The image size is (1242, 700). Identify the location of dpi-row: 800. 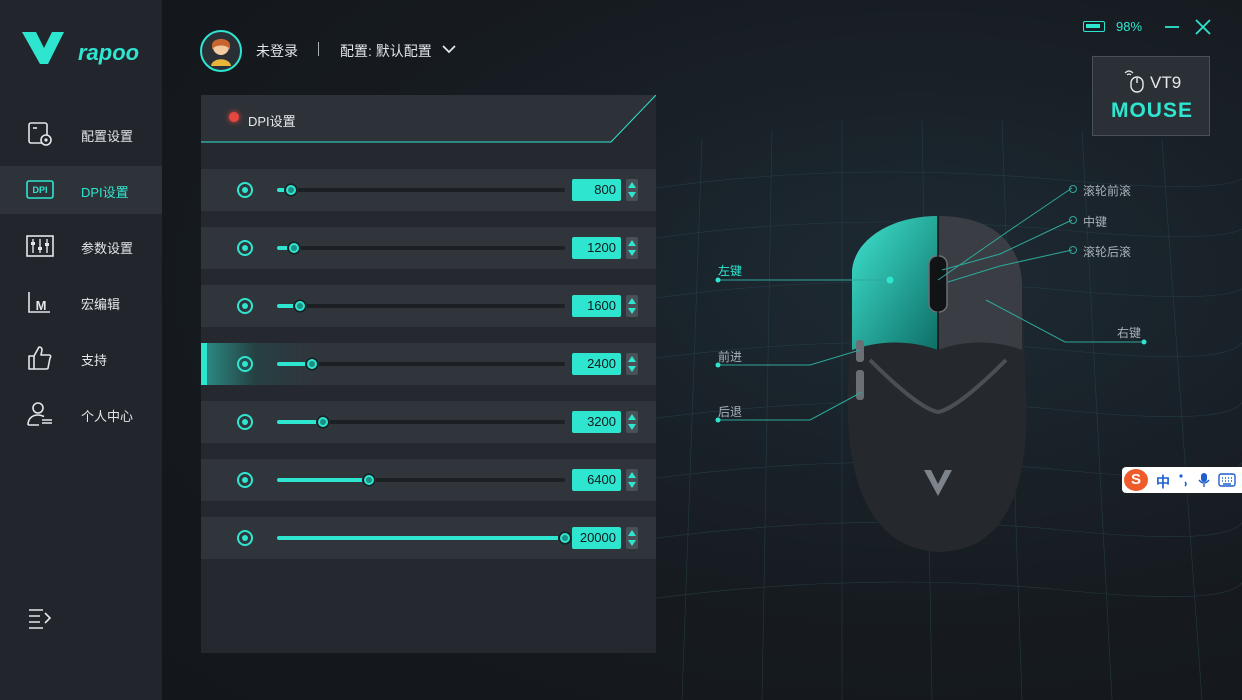
(428, 190).